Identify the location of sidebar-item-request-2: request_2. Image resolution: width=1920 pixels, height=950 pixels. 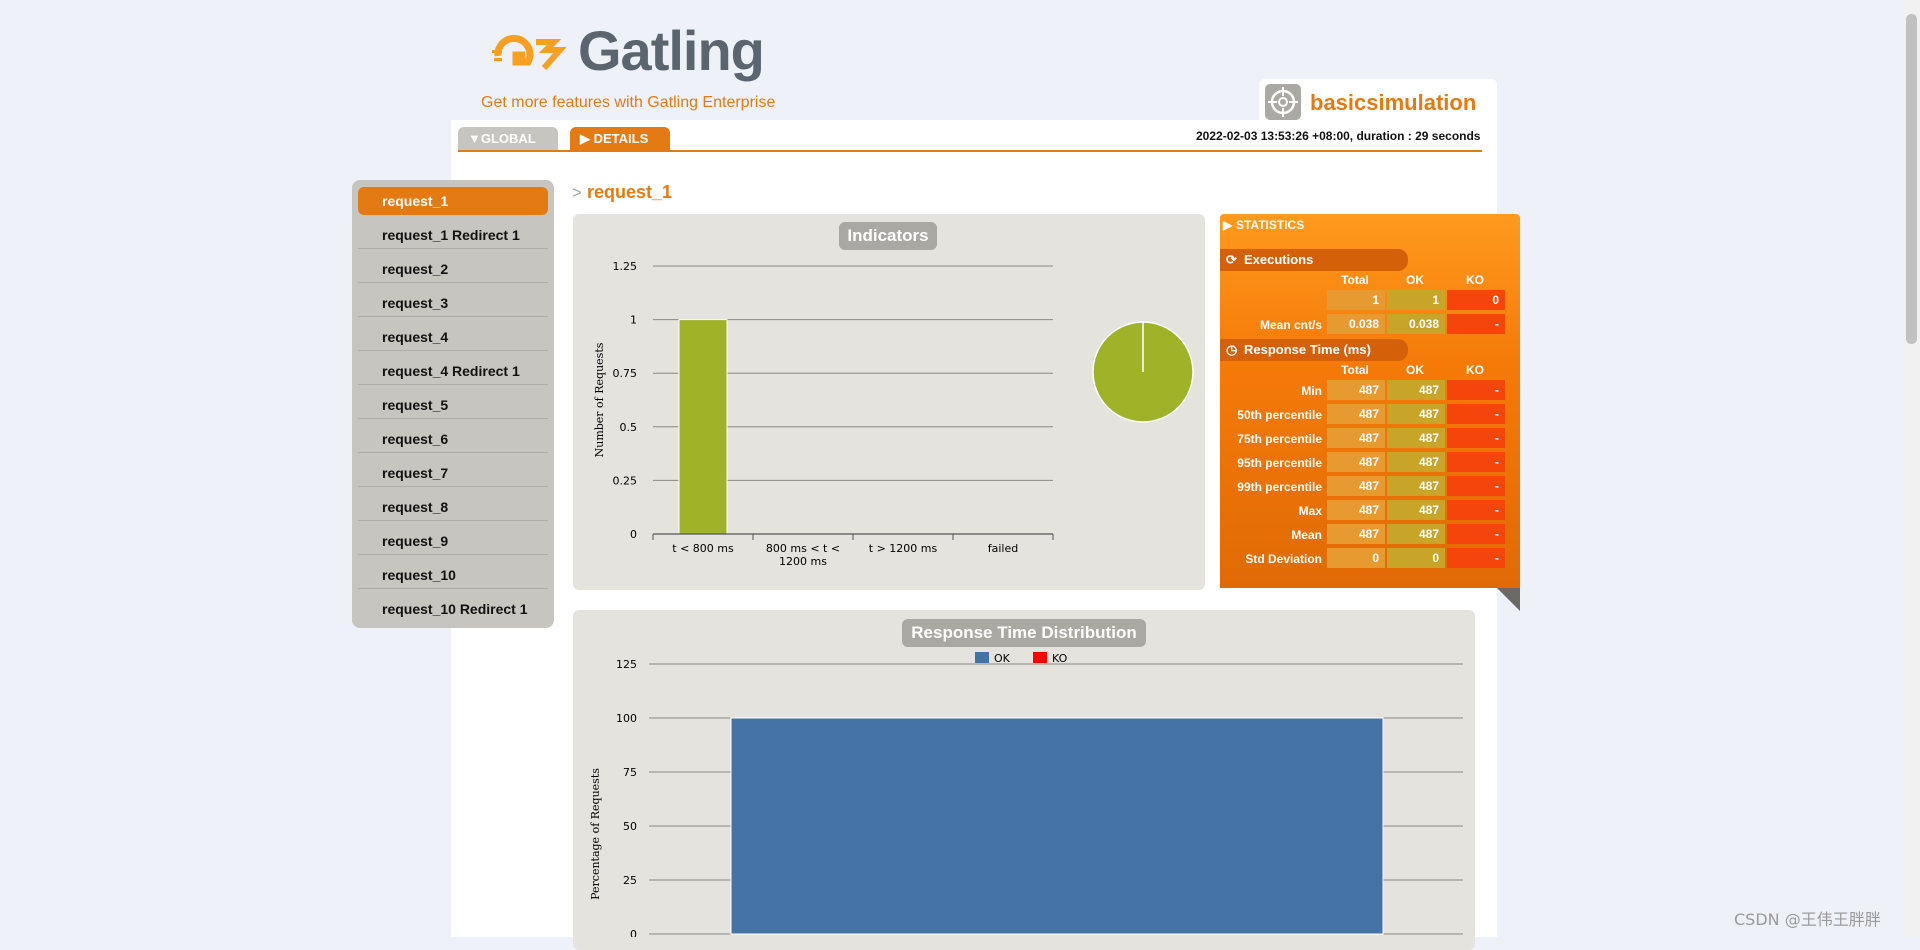
(453, 269).